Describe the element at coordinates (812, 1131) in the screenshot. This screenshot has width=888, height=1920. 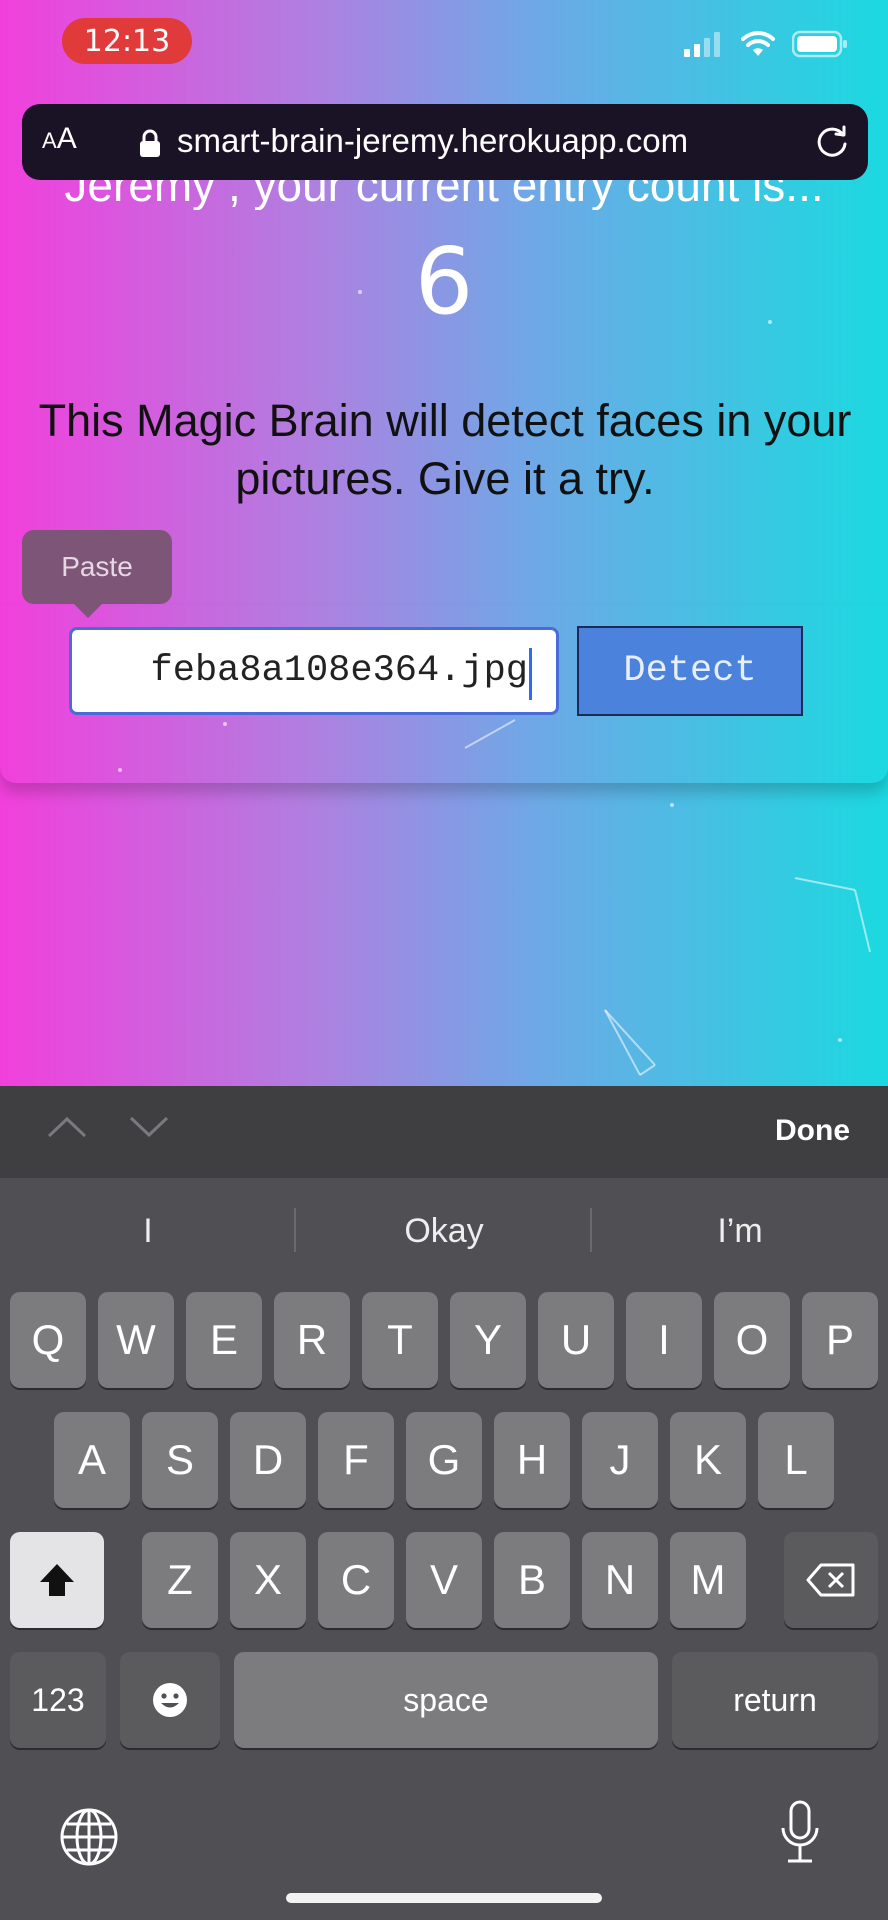
I see `done-button: Done` at that location.